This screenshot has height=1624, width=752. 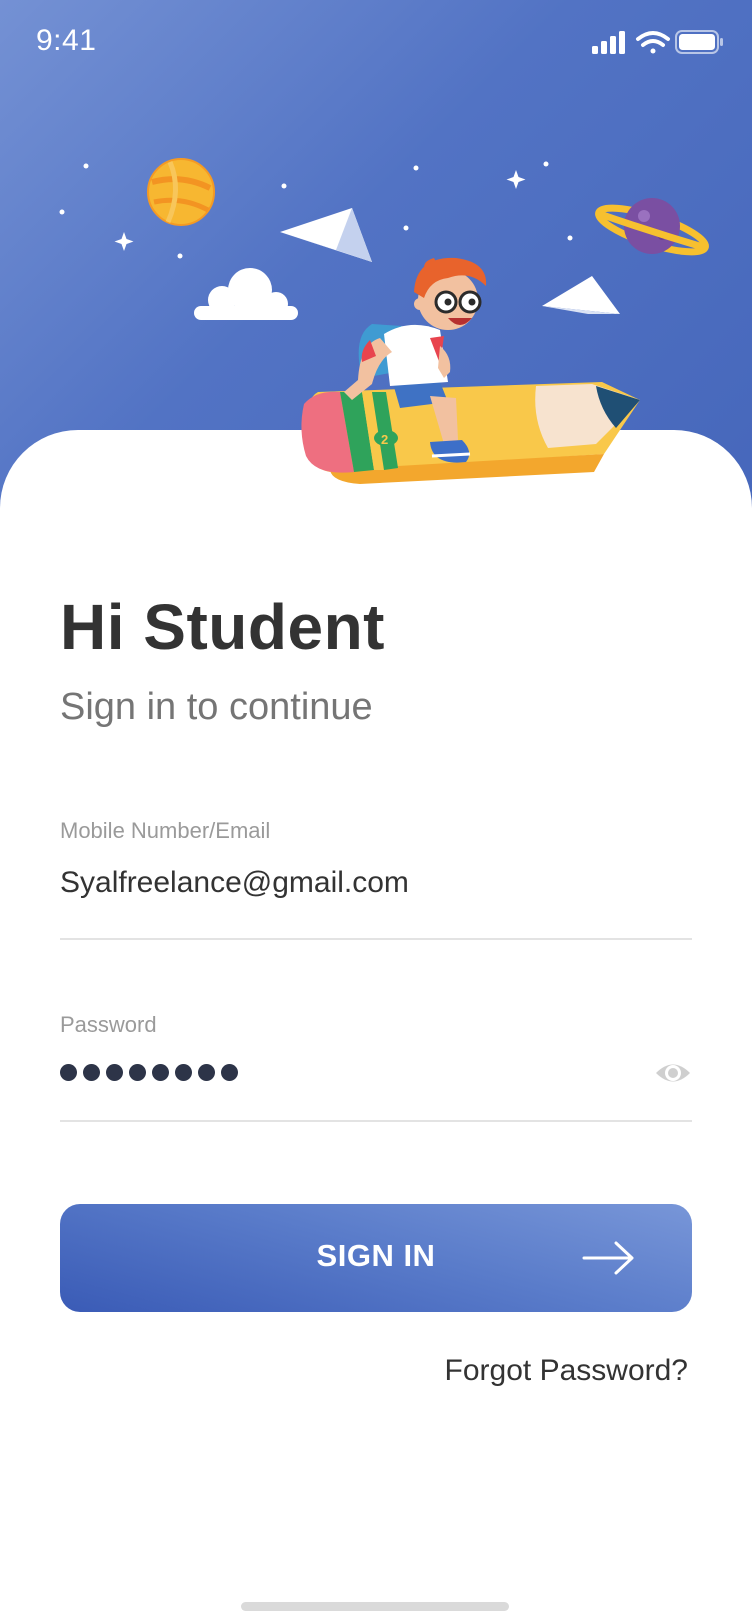 What do you see at coordinates (376, 1121) in the screenshot?
I see `password-underline` at bounding box center [376, 1121].